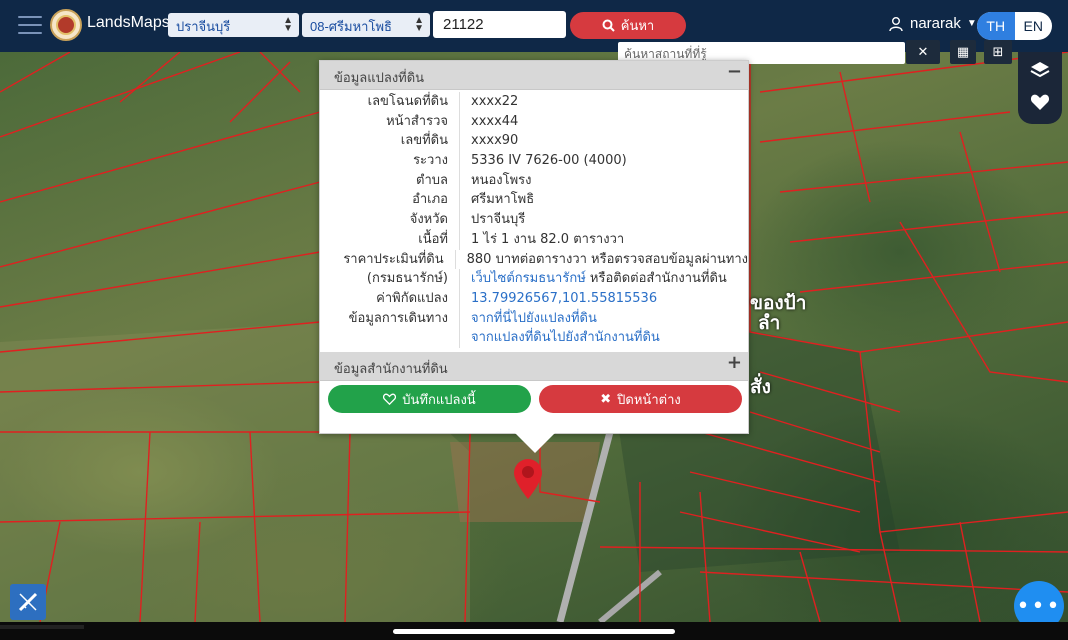 The height and width of the screenshot is (640, 1068). What do you see at coordinates (558, 299) in the screenshot?
I see `coordinates-link: 13.79926567,101.55815536` at bounding box center [558, 299].